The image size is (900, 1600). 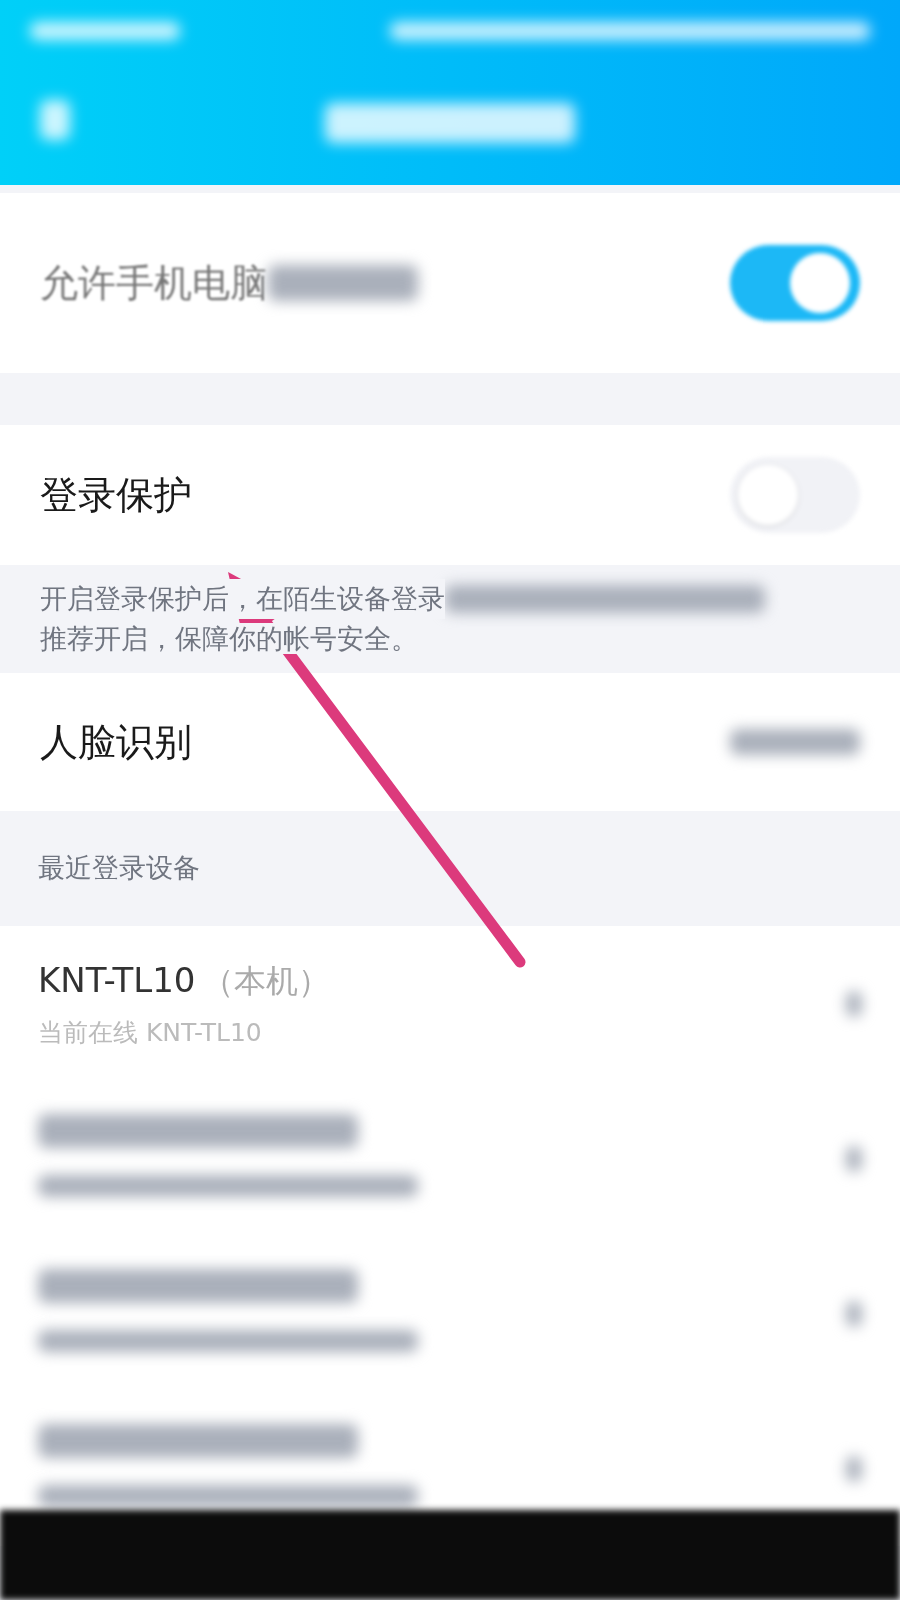 I want to click on toggle-switch, so click(x=795, y=283).